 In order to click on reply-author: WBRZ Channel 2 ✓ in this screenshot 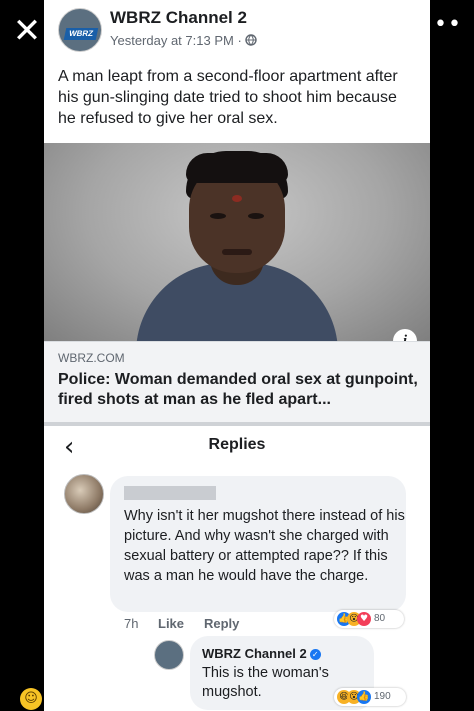, I will do `click(261, 653)`.